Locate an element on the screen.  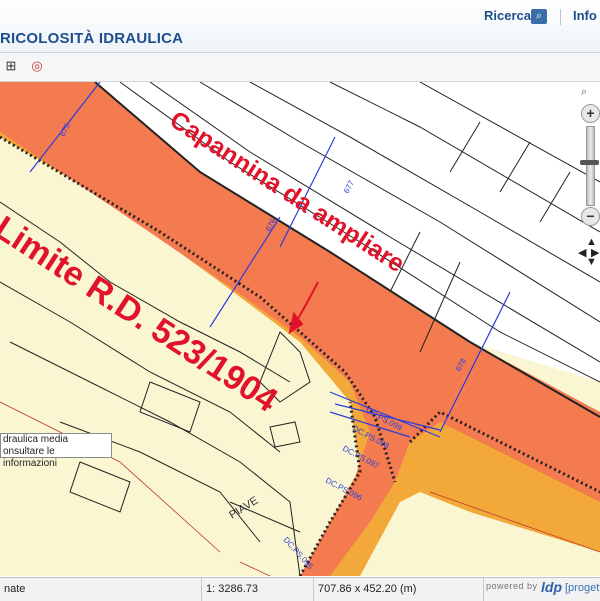
info-link: Info is located at coordinates (585, 15).